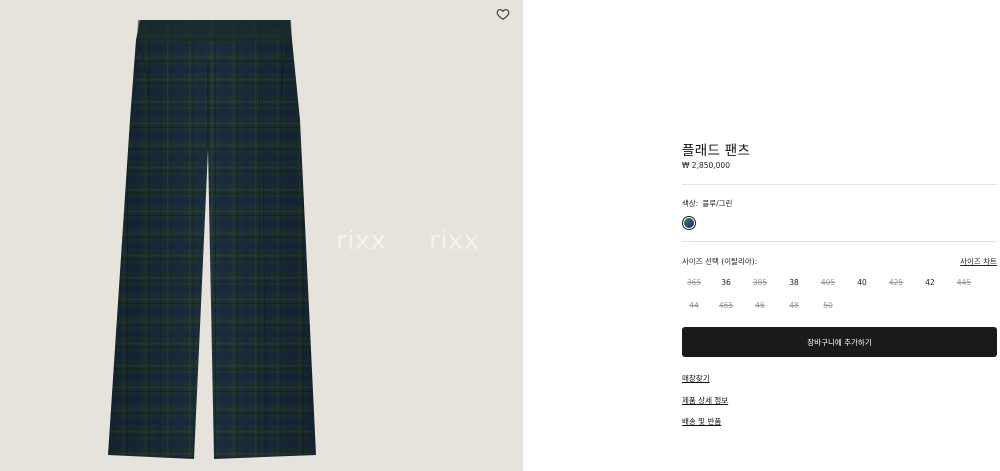 Image resolution: width=1000 pixels, height=471 pixels. What do you see at coordinates (690, 203) in the screenshot?
I see `color-label: 색상:` at bounding box center [690, 203].